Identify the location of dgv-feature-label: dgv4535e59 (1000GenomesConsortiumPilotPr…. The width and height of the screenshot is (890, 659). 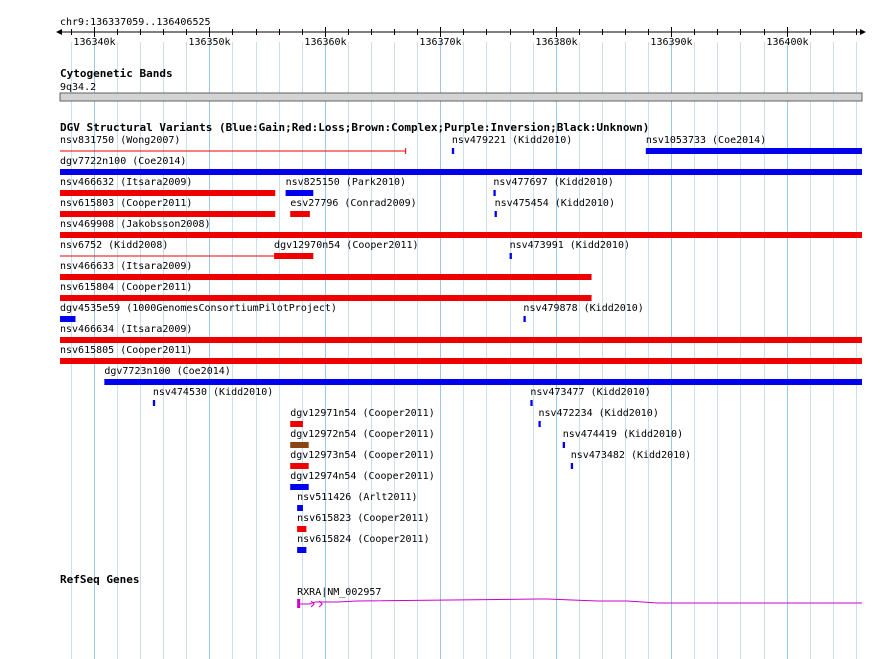
(198, 308).